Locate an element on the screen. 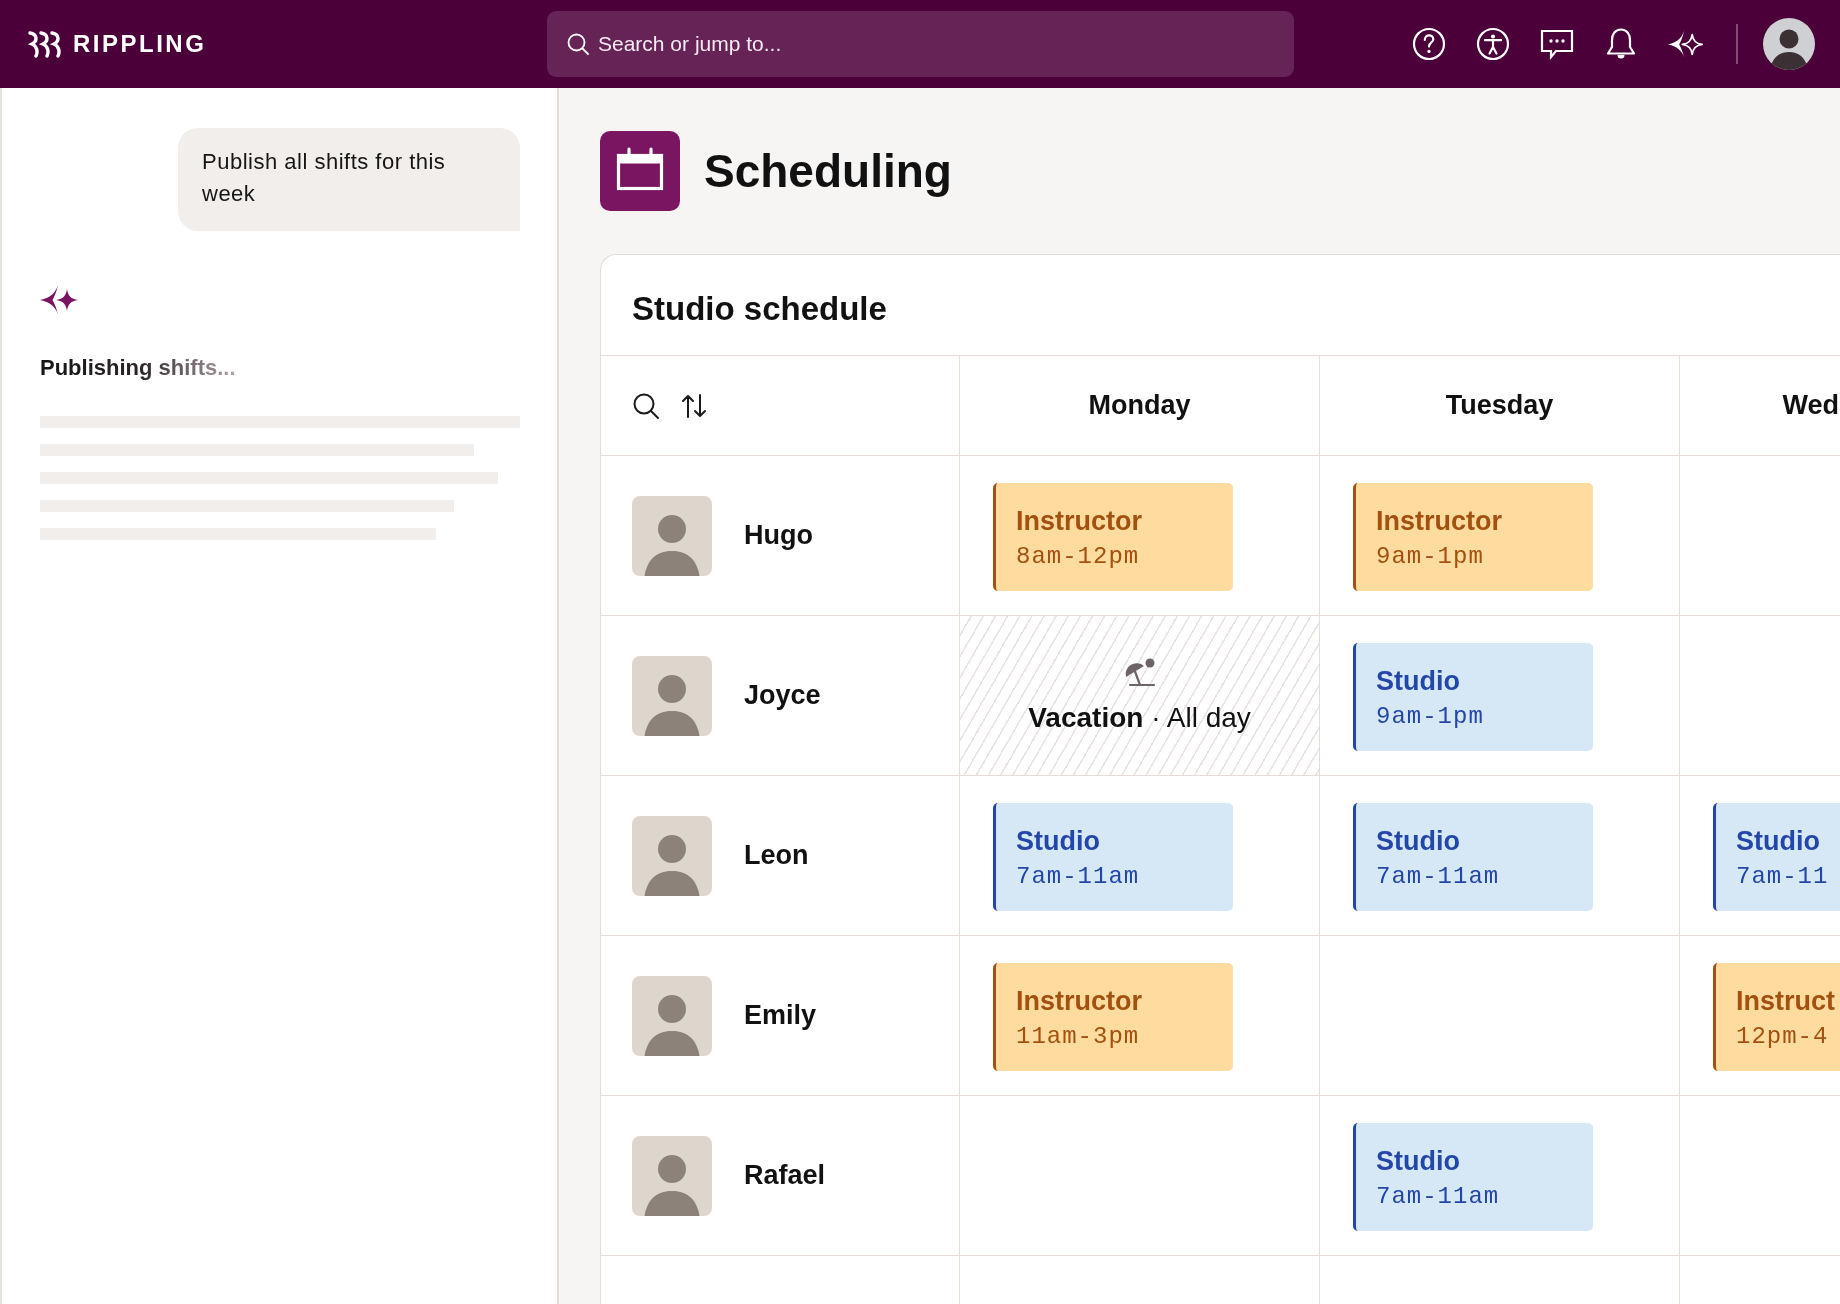 The image size is (1840, 1304). day-header: Tuesday is located at coordinates (1499, 405).